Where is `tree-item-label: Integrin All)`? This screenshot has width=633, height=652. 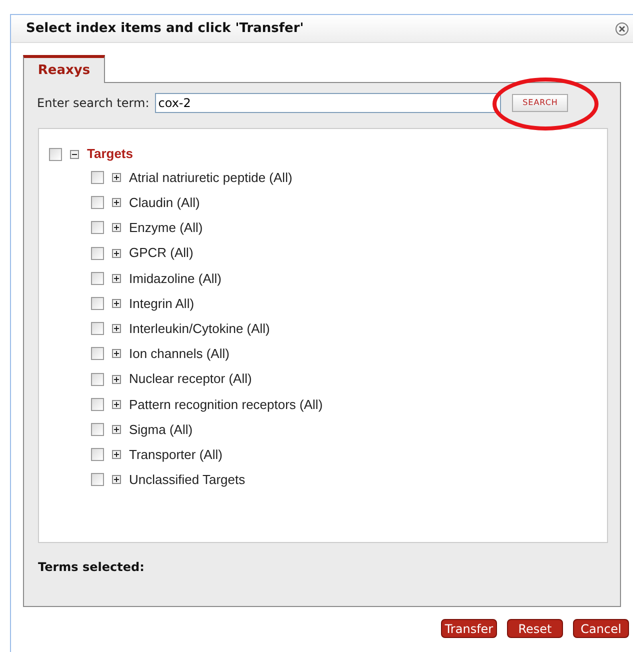
tree-item-label: Integrin All) is located at coordinates (161, 304).